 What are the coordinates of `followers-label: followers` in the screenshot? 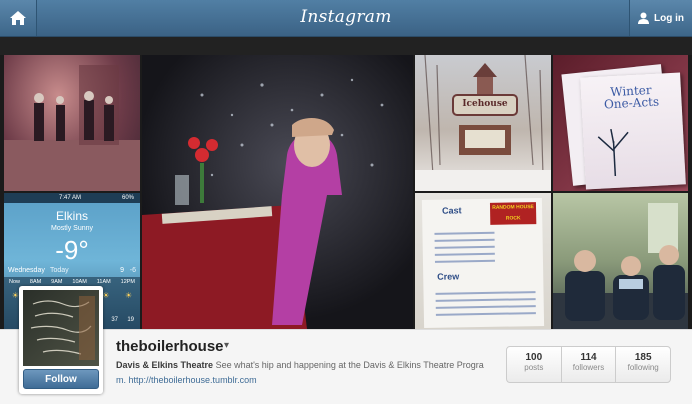 It's located at (588, 367).